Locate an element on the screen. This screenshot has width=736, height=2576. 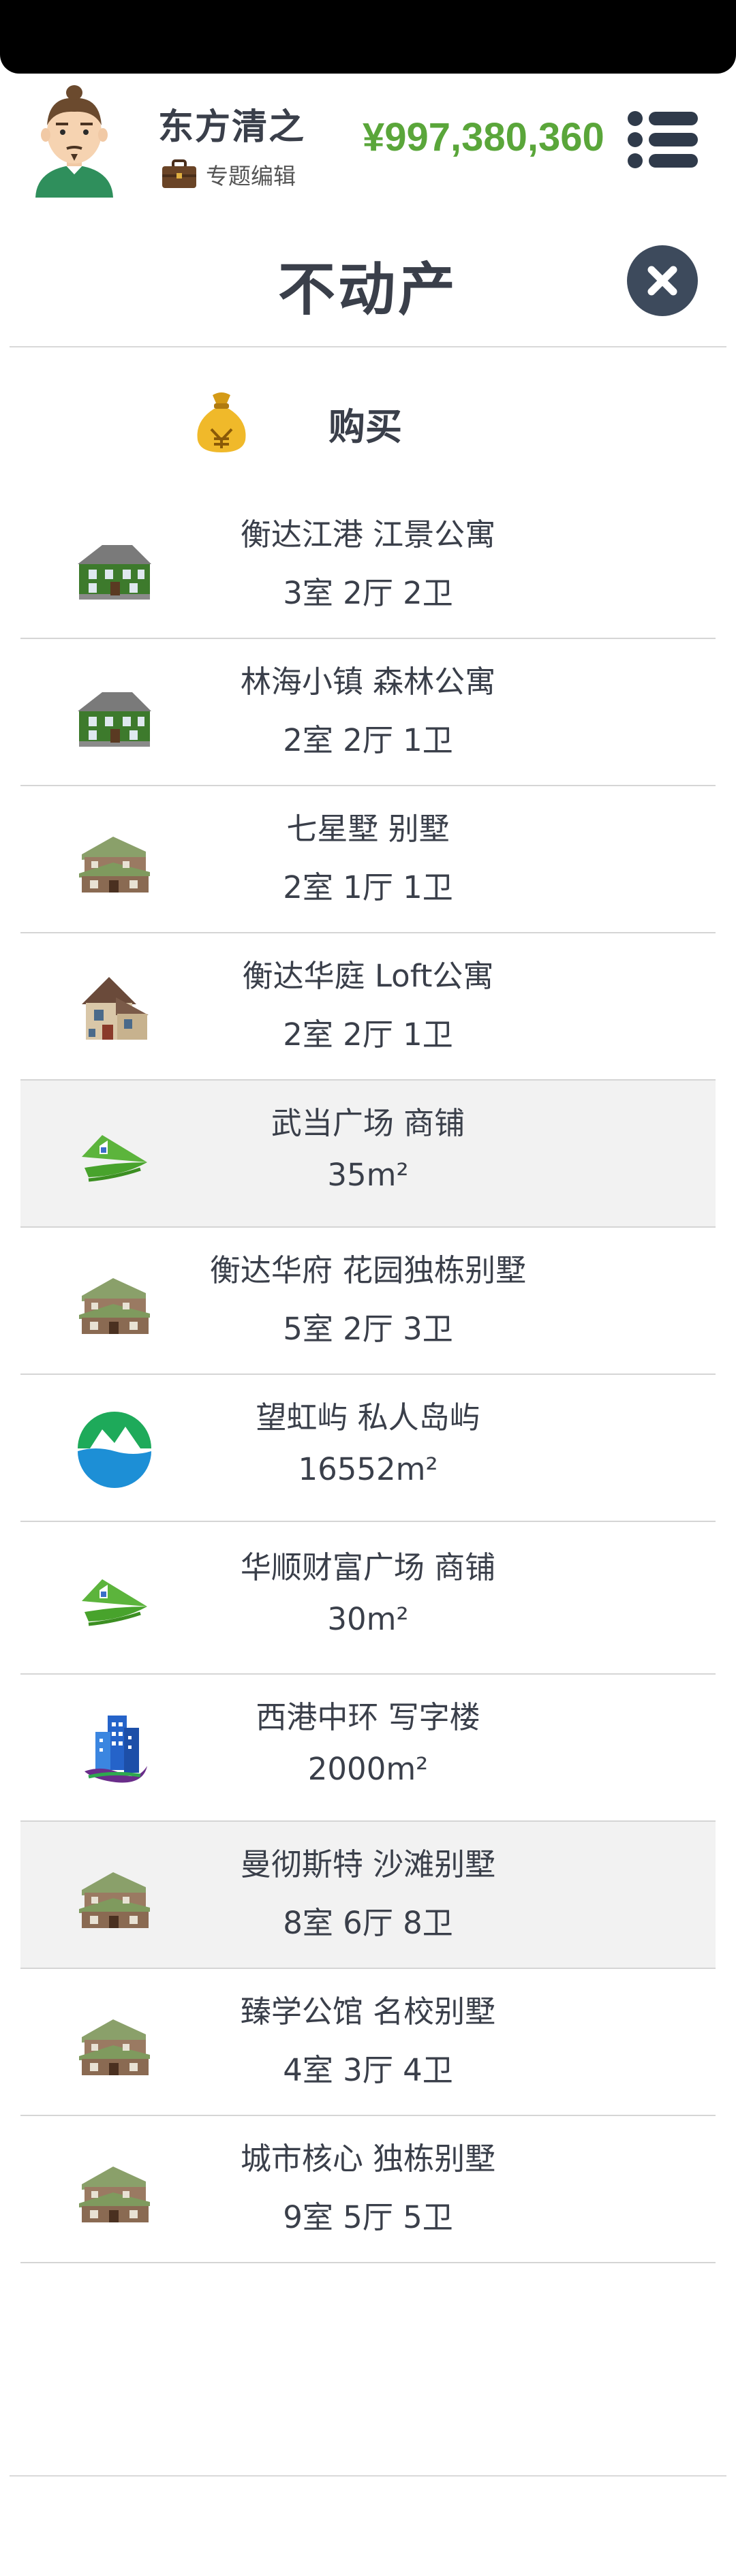
edit-link: 专题编辑 is located at coordinates (228, 174).